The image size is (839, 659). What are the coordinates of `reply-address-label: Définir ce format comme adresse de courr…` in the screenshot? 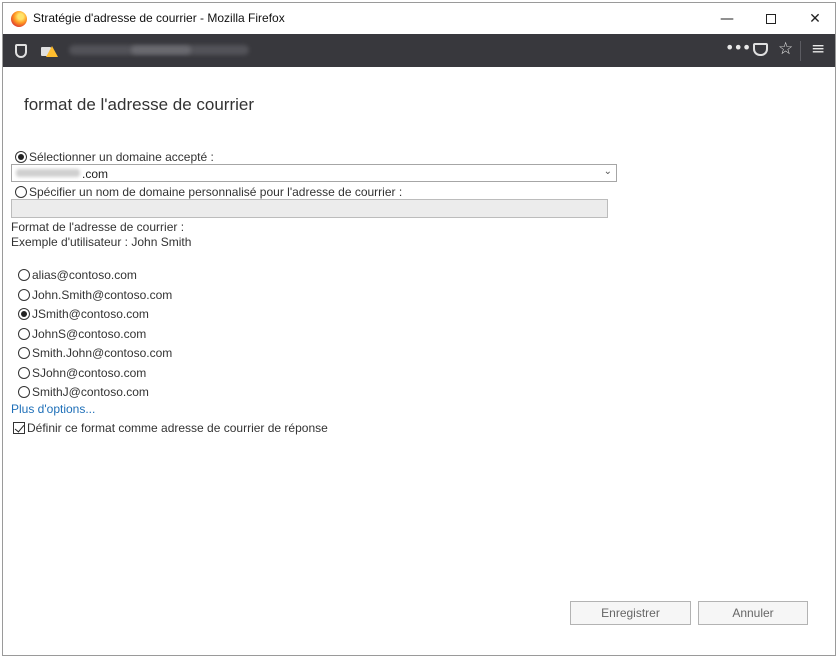 It's located at (177, 427).